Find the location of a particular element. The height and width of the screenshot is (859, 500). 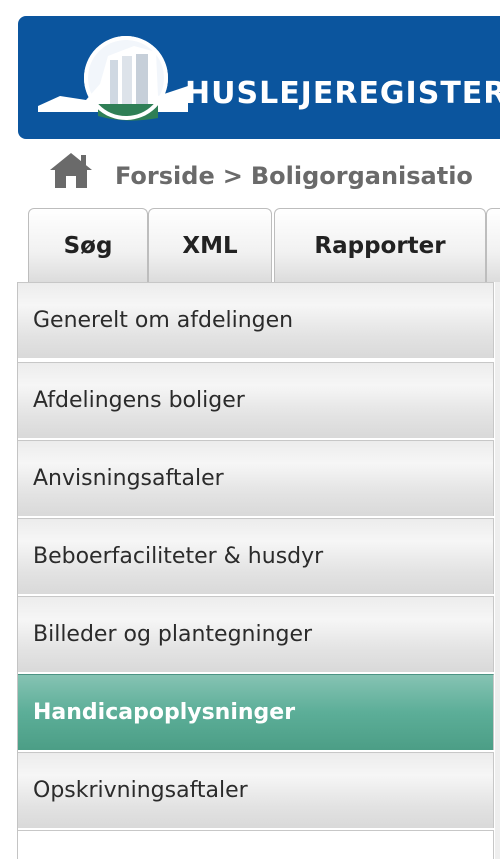

menu-item-next is located at coordinates (256, 844).